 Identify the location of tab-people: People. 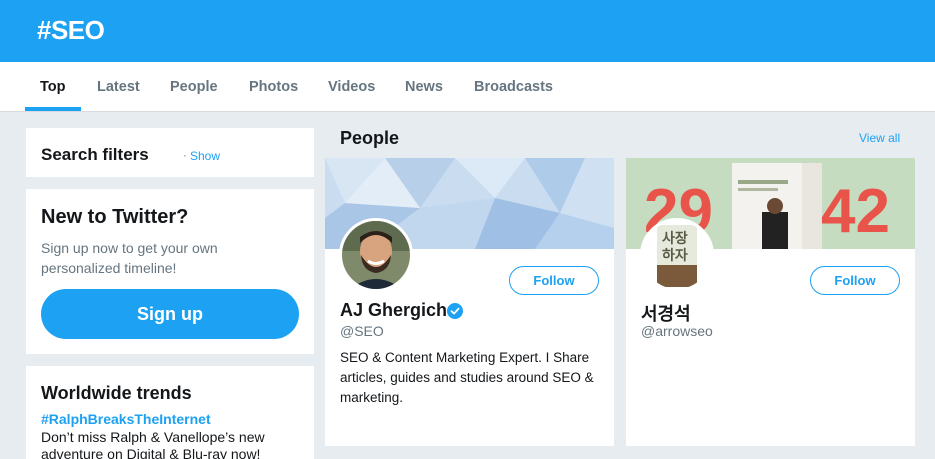
(194, 87).